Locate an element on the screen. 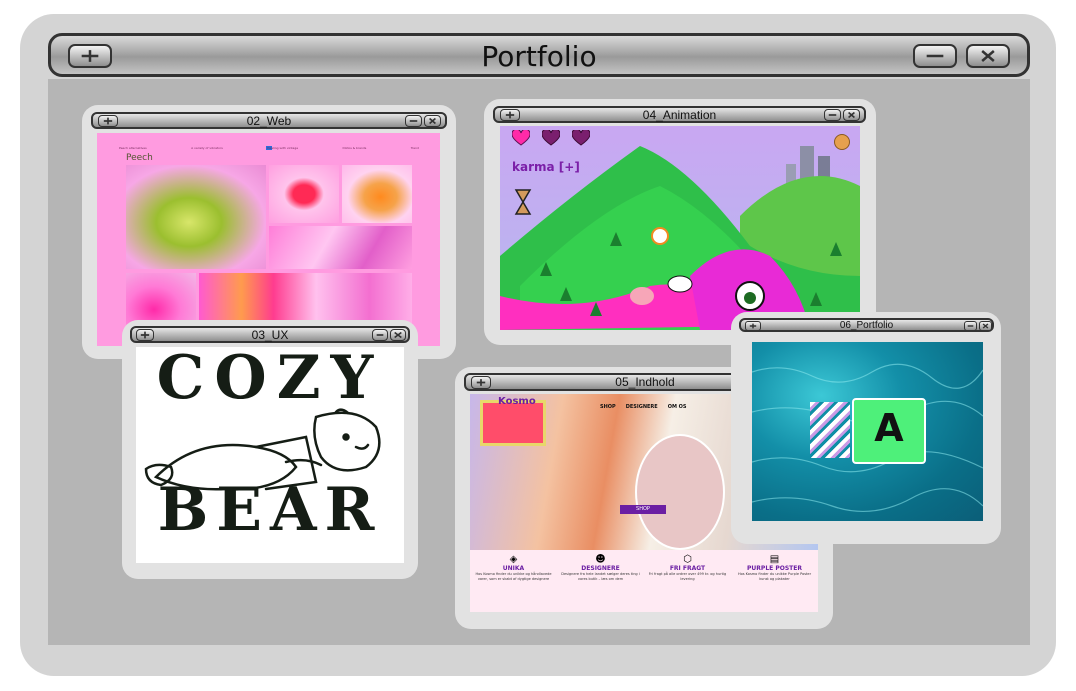 The image size is (1076, 691). feature-heading: DESIGNERE is located at coordinates (600, 568).